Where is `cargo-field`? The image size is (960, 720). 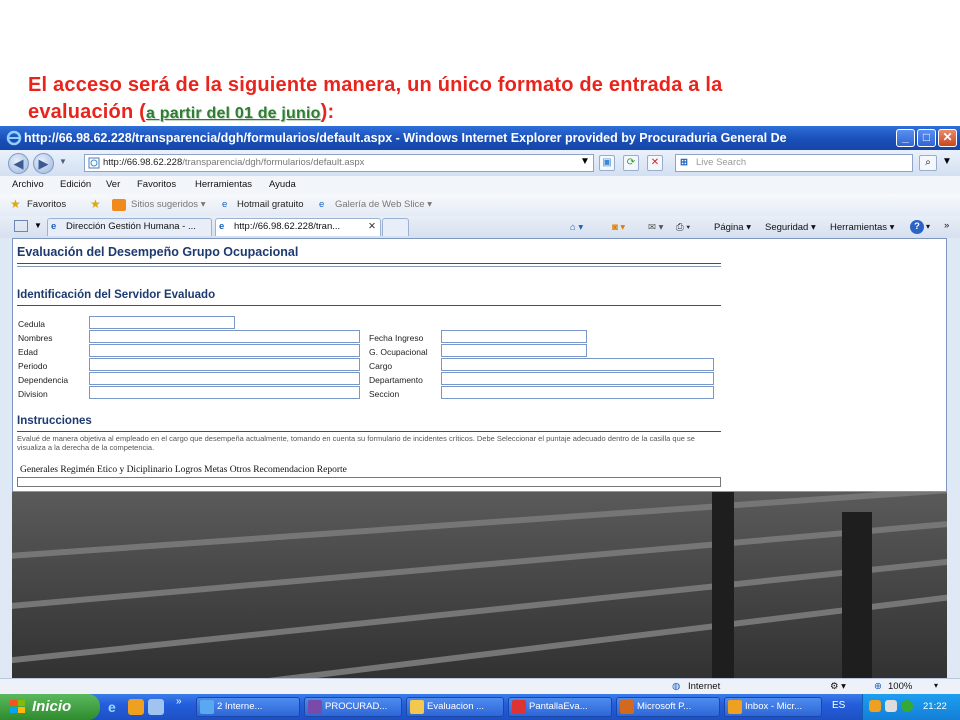 cargo-field is located at coordinates (577, 364).